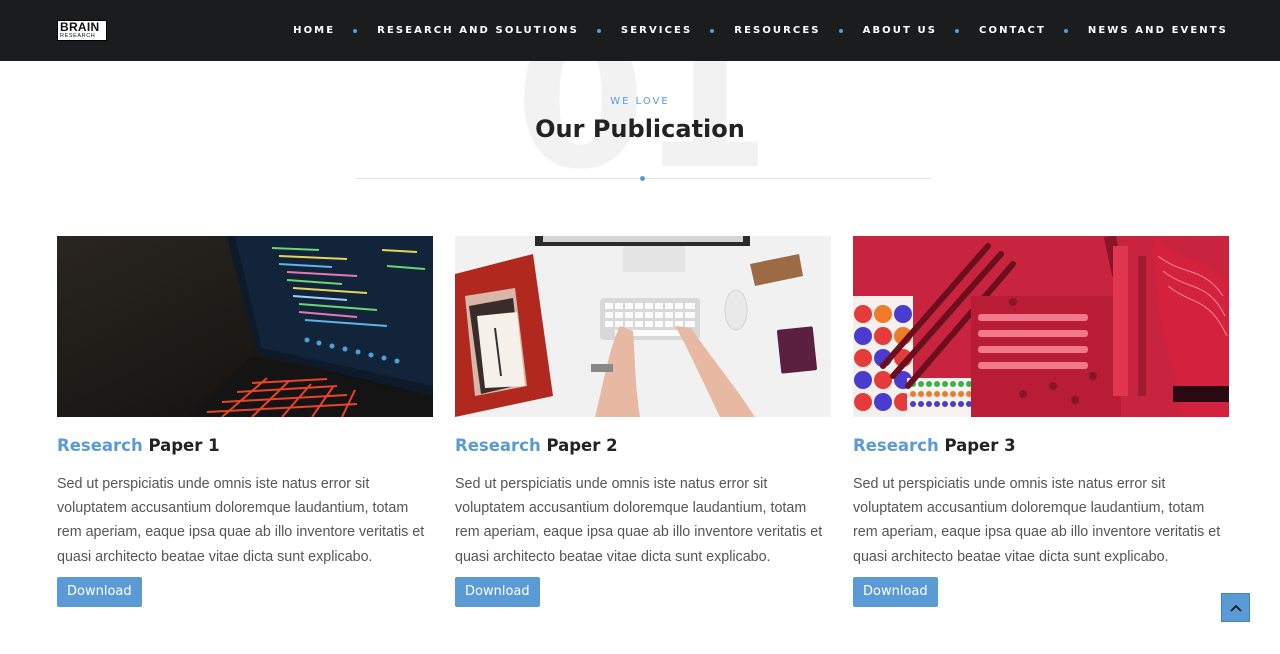  I want to click on nav-item-about-us: ABOUT US, so click(921, 30).